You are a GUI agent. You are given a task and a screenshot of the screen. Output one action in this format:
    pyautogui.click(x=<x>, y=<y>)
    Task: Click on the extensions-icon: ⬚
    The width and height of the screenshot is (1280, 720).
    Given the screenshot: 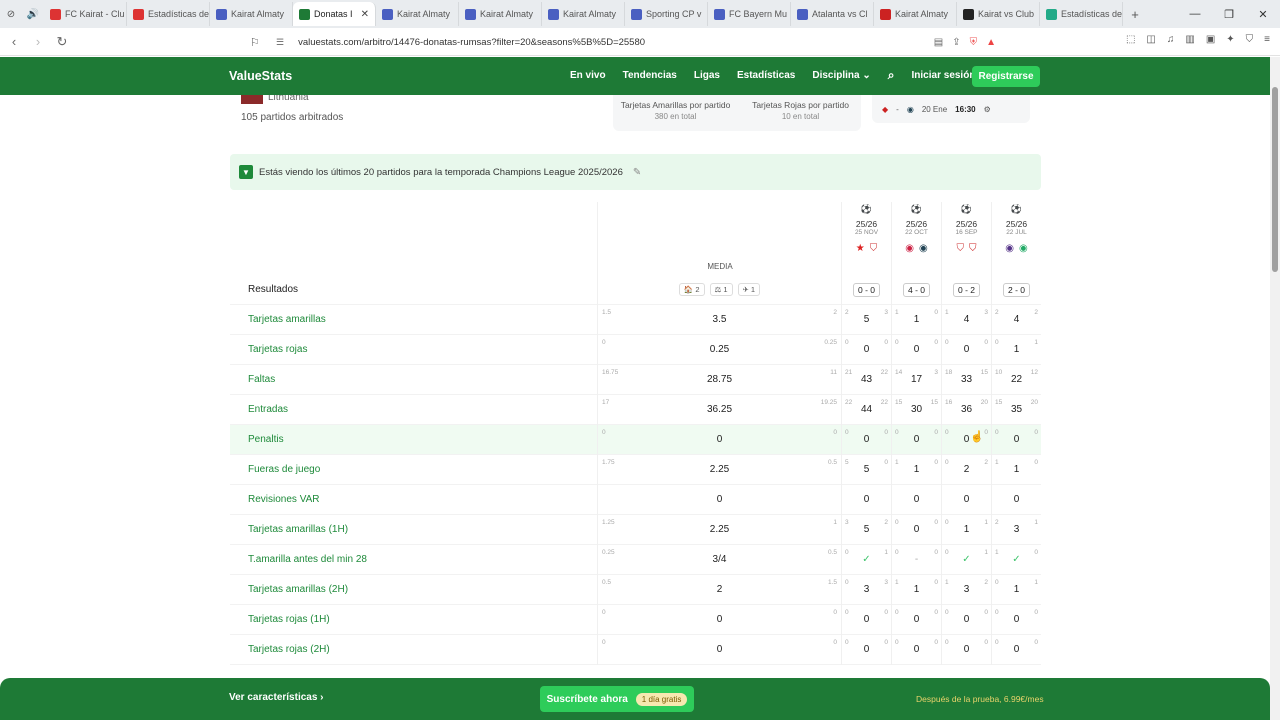 What is the action you would take?
    pyautogui.click(x=1130, y=39)
    